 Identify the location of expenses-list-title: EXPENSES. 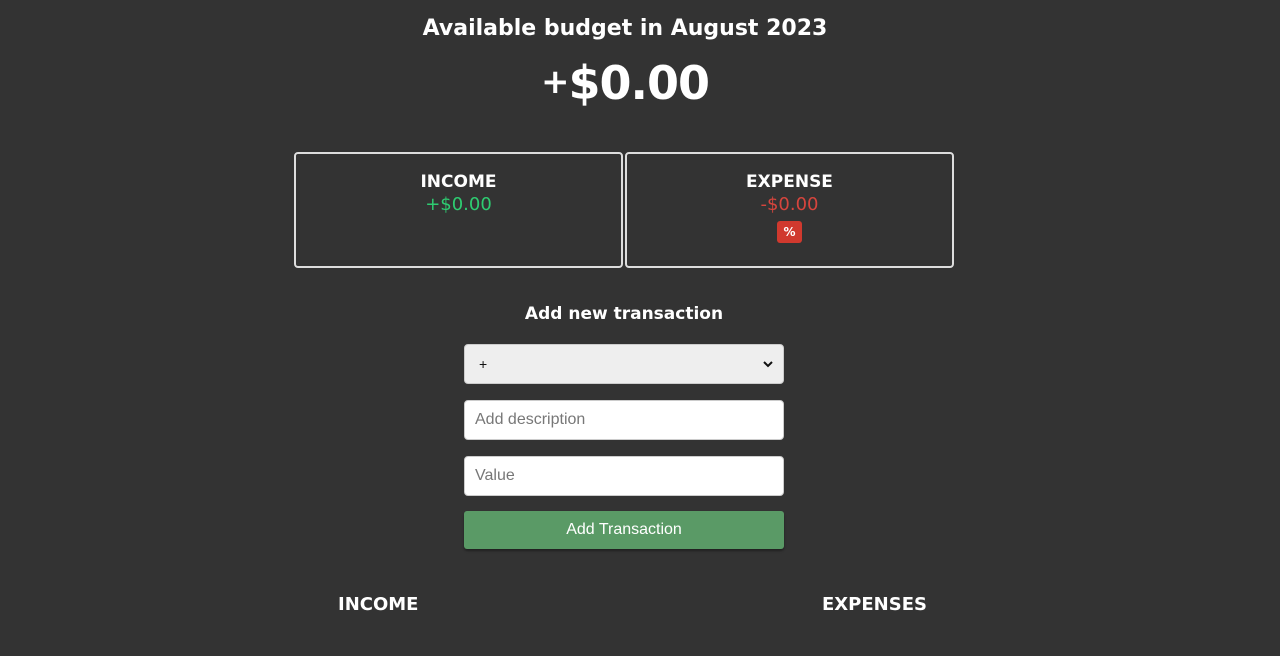
(874, 604).